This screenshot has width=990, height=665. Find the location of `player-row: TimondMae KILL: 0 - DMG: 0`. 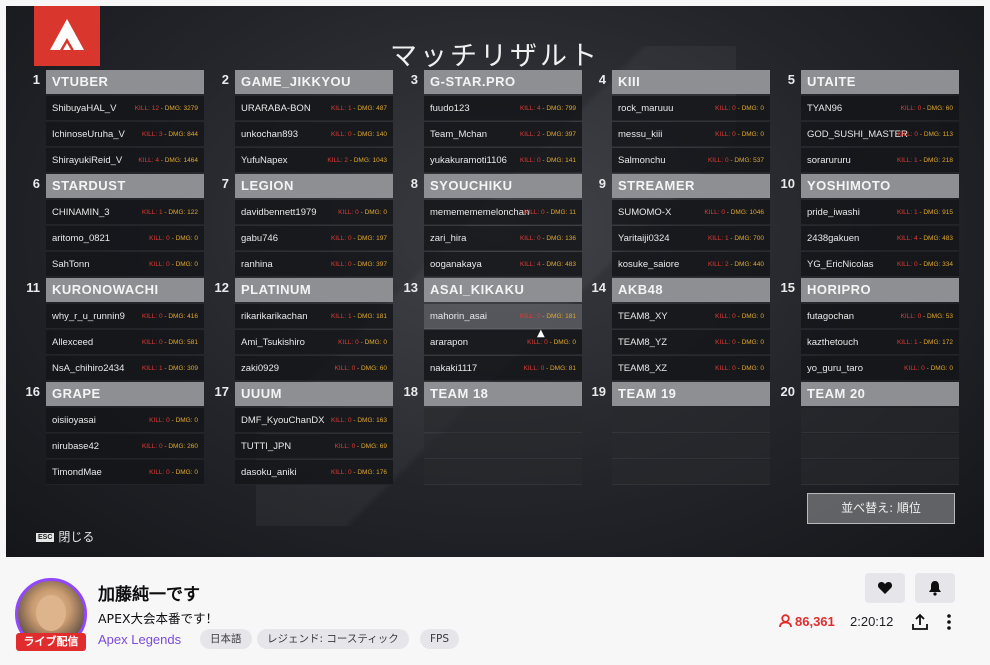

player-row: TimondMae KILL: 0 - DMG: 0 is located at coordinates (125, 472).